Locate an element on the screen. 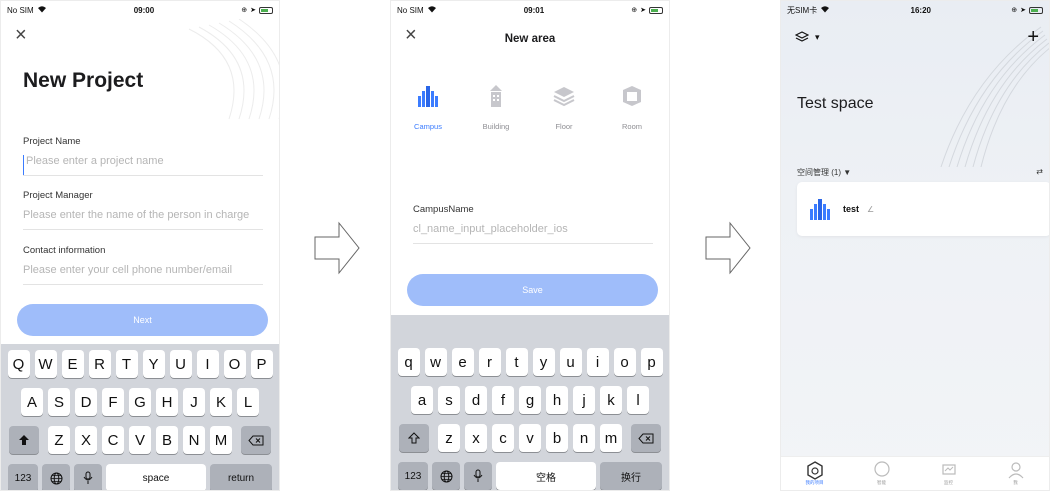 The height and width of the screenshot is (491, 1050). key: K is located at coordinates (221, 402).